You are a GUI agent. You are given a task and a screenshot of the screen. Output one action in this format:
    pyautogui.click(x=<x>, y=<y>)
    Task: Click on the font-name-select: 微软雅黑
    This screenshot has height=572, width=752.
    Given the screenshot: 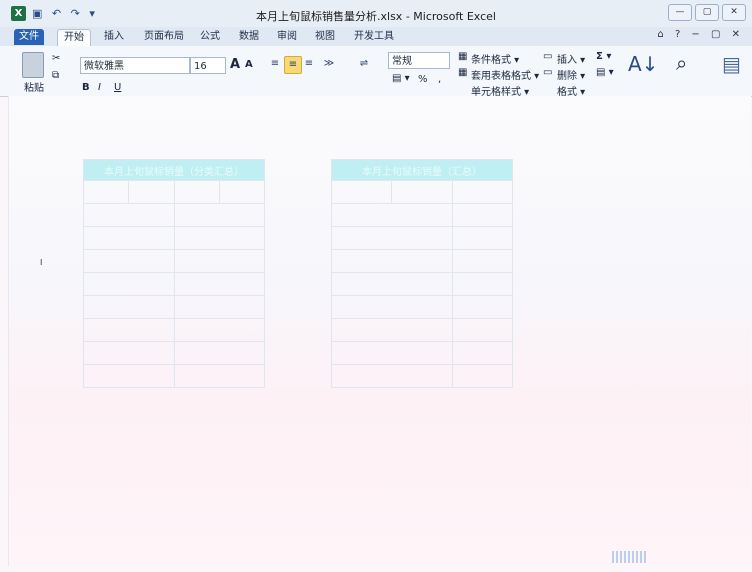 What is the action you would take?
    pyautogui.click(x=135, y=65)
    